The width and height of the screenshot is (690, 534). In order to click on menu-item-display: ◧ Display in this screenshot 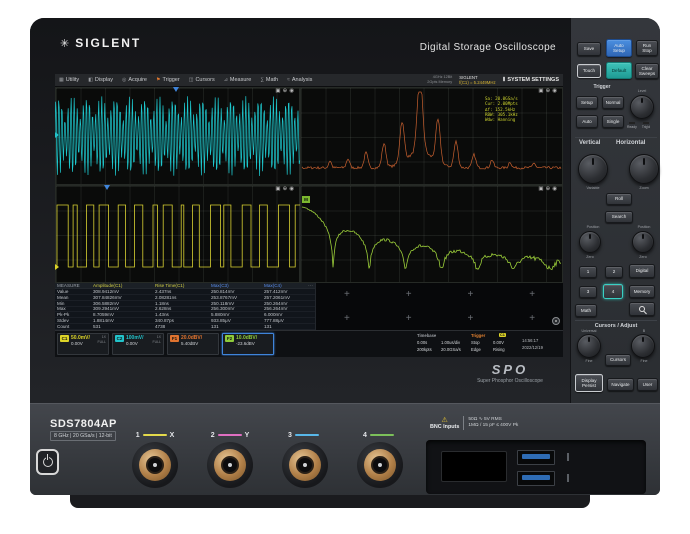, I will do `click(100, 80)`.